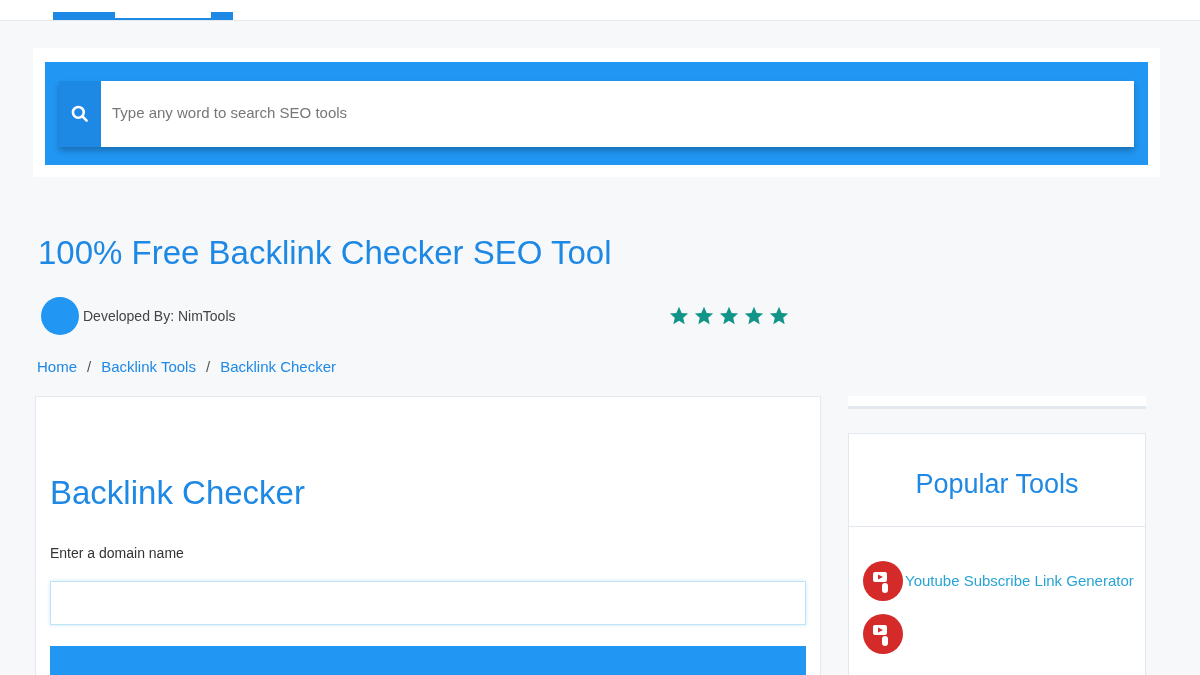  What do you see at coordinates (60, 316) in the screenshot?
I see `logo-badge` at bounding box center [60, 316].